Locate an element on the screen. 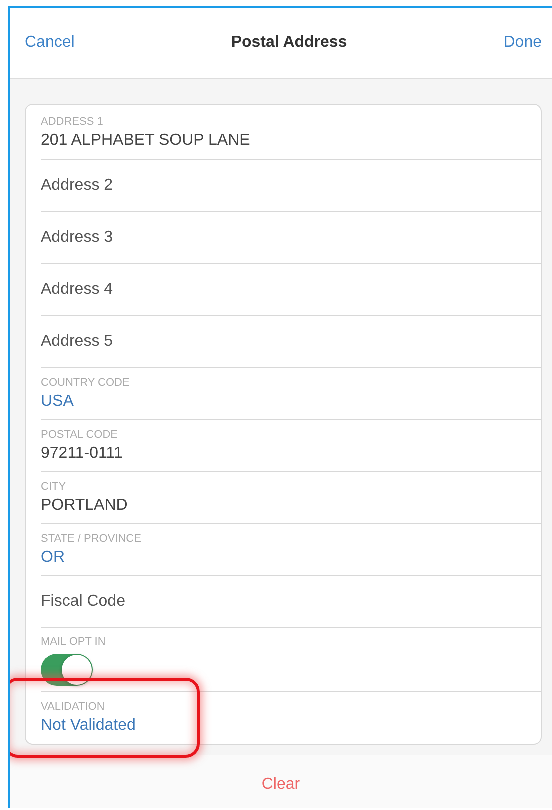 This screenshot has height=810, width=552. picker-value: OR is located at coordinates (53, 558).